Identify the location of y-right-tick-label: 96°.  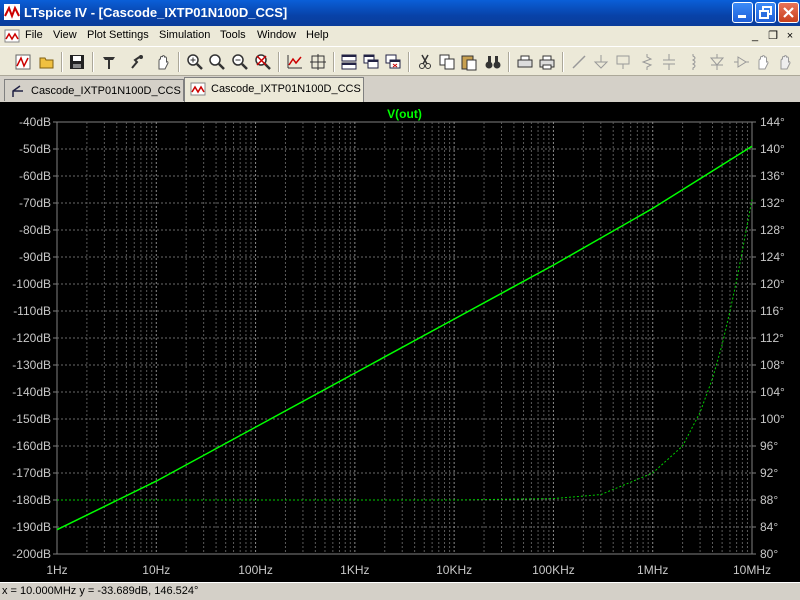
(769, 446).